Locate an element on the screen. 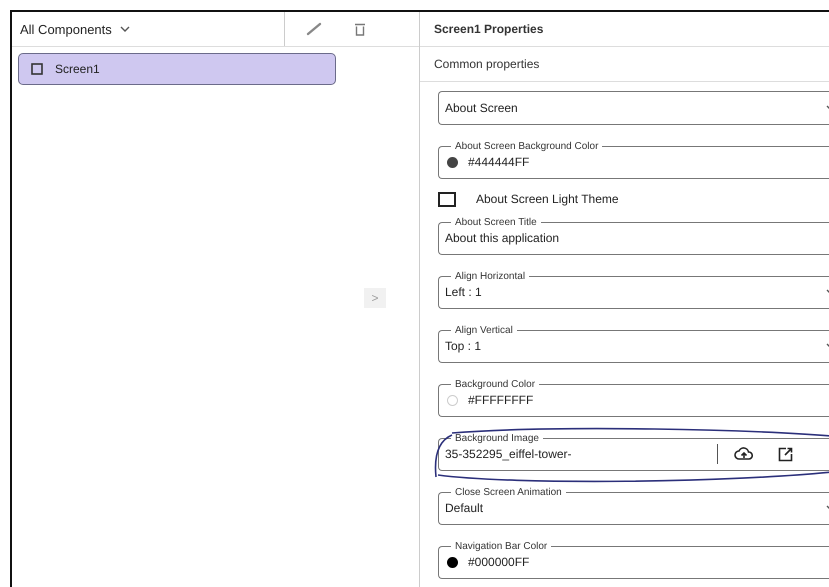 This screenshot has height=587, width=829. open-button is located at coordinates (785, 454).